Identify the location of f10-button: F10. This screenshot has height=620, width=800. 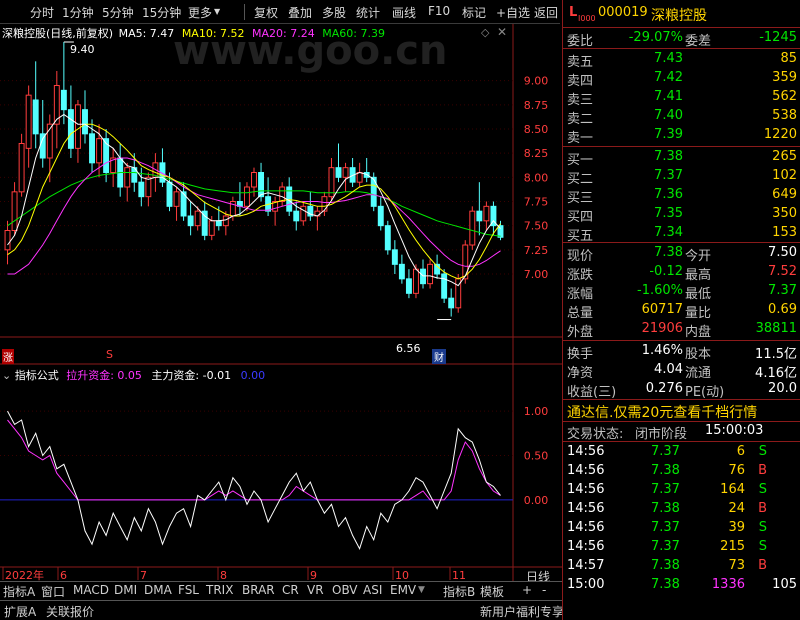
(439, 11).